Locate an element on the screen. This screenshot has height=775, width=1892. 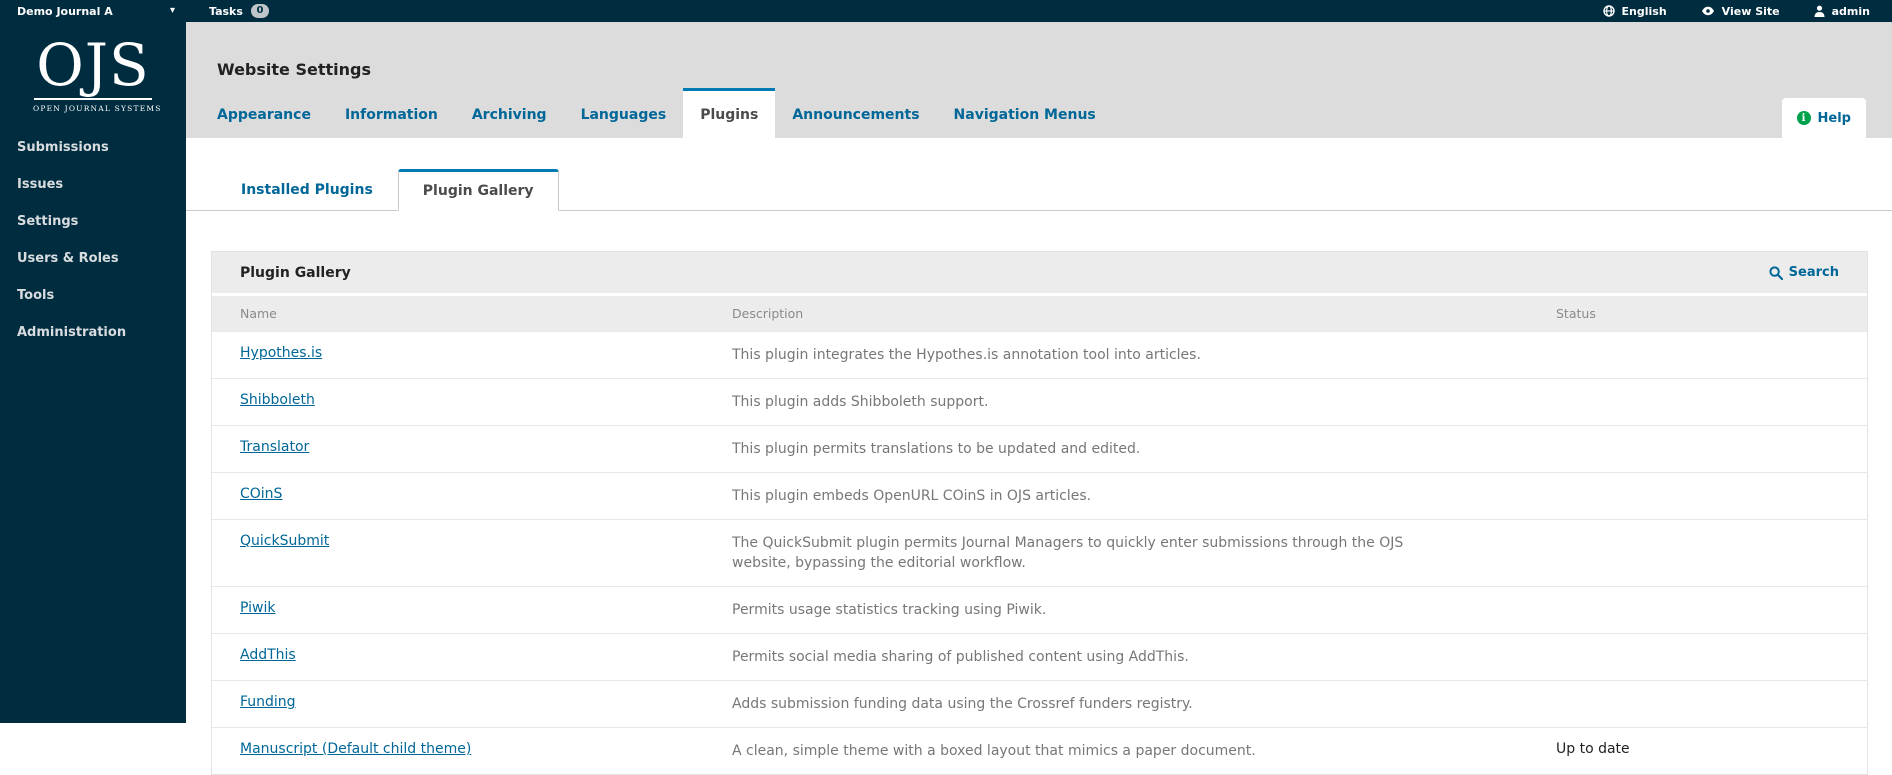
plugin-name-link: Manuscript (Default child theme) is located at coordinates (355, 749).